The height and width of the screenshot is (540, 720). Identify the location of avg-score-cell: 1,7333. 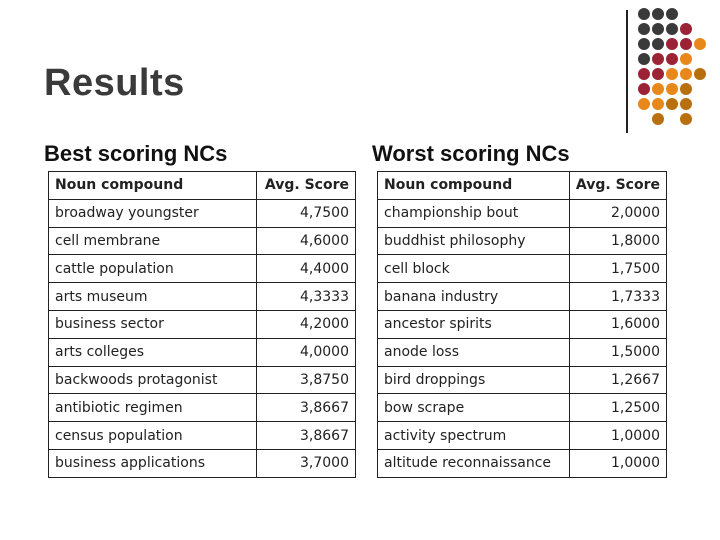
(618, 296).